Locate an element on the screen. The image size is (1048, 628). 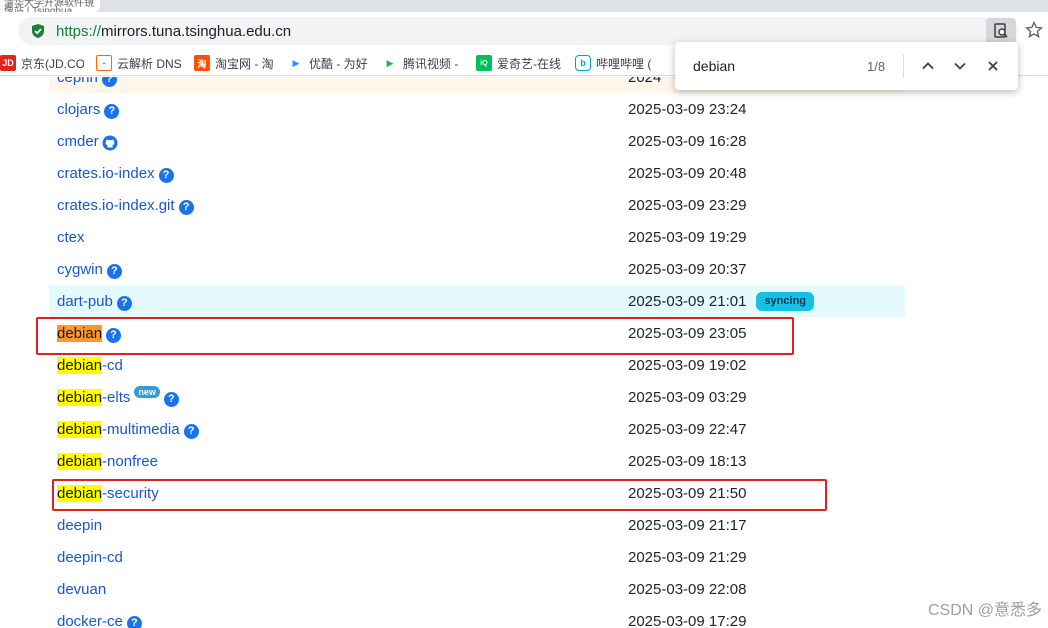
mirror-name-text: crates.io-index.git is located at coordinates (116, 205).